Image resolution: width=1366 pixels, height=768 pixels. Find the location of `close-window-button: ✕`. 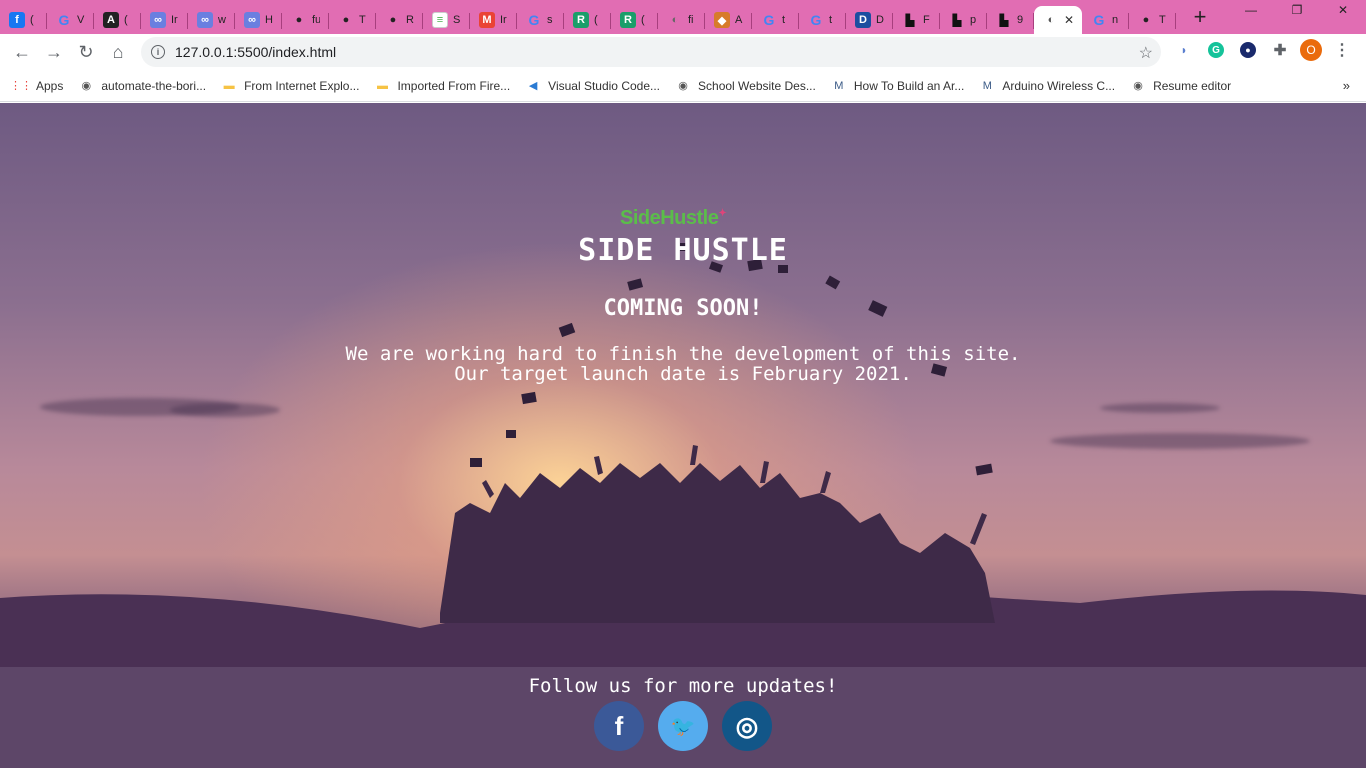

close-window-button: ✕ is located at coordinates (1343, 10).